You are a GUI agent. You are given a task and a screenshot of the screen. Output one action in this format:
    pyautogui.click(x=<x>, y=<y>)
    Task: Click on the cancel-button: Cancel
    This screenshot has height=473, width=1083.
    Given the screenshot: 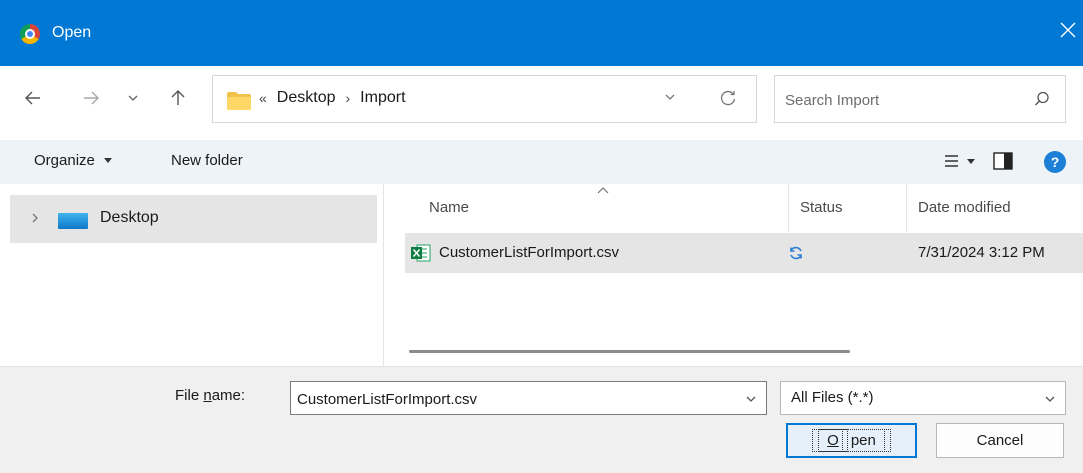 What is the action you would take?
    pyautogui.click(x=1000, y=440)
    